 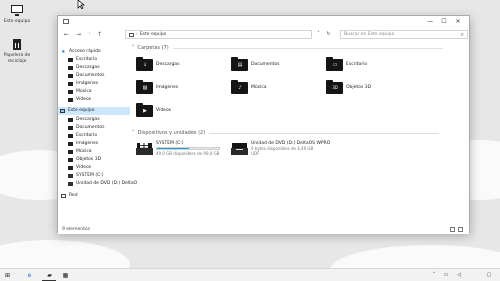 What do you see at coordinates (255, 64) in the screenshot?
I see `folder-tile-documents: ▤ Documentos` at bounding box center [255, 64].